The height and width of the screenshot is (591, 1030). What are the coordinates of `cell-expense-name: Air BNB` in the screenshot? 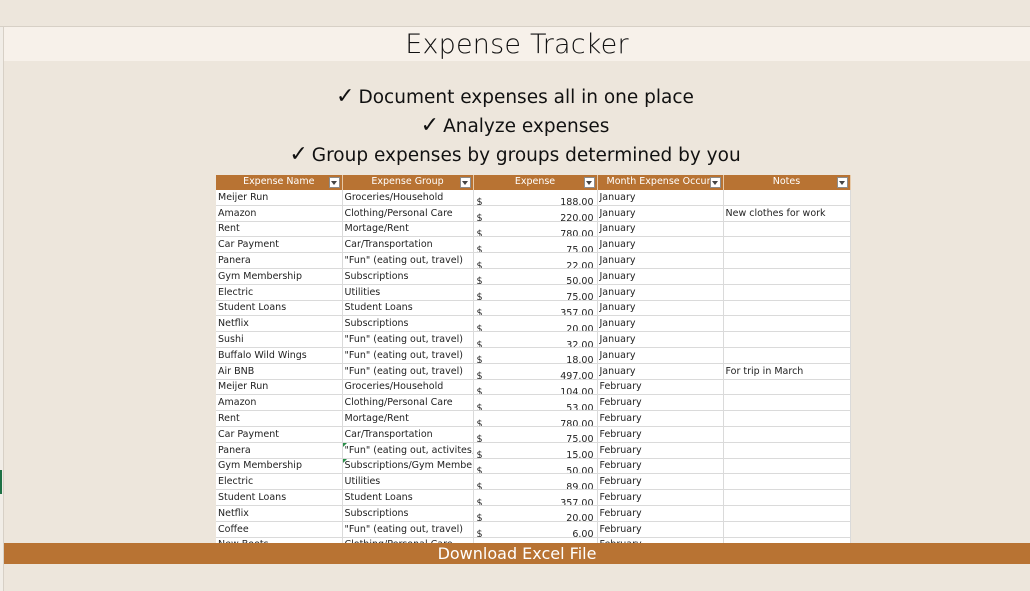 It's located at (279, 371).